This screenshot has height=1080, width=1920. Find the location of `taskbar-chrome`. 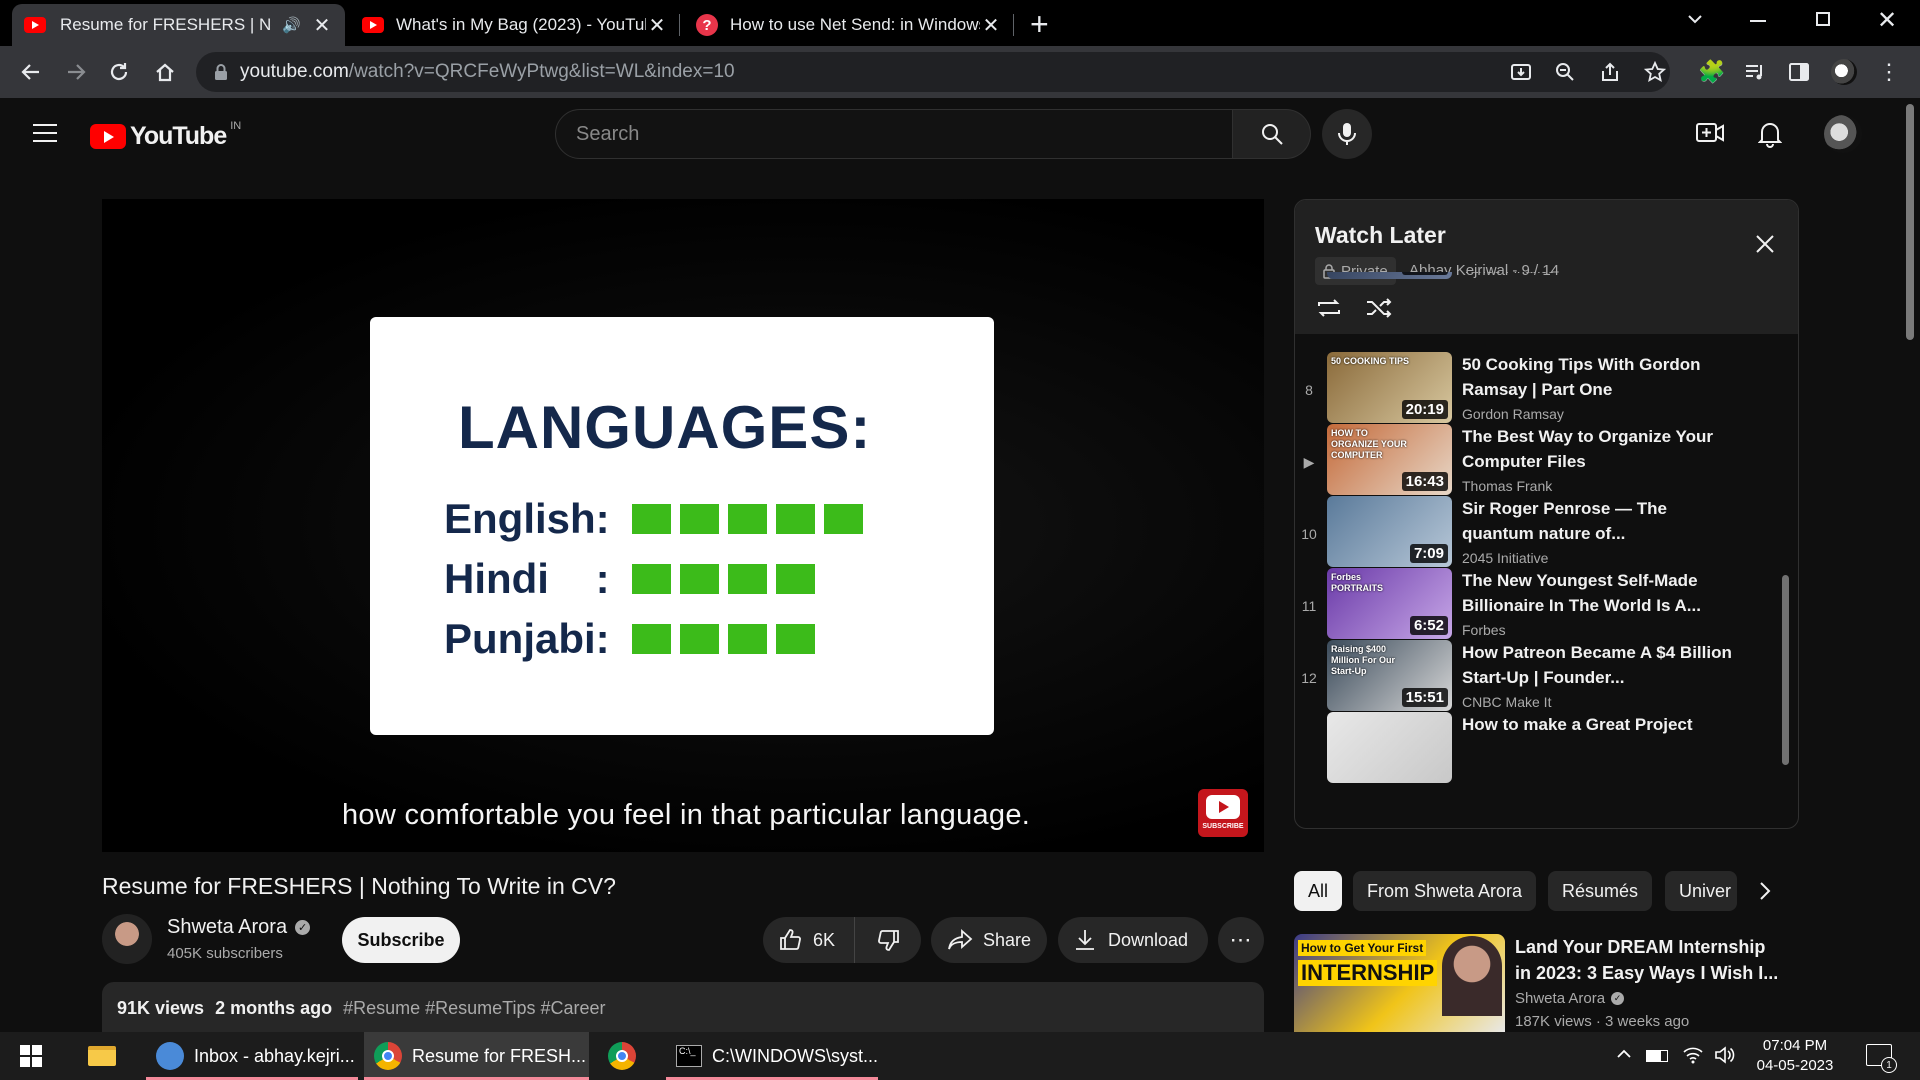

taskbar-chrome is located at coordinates (624, 1056).